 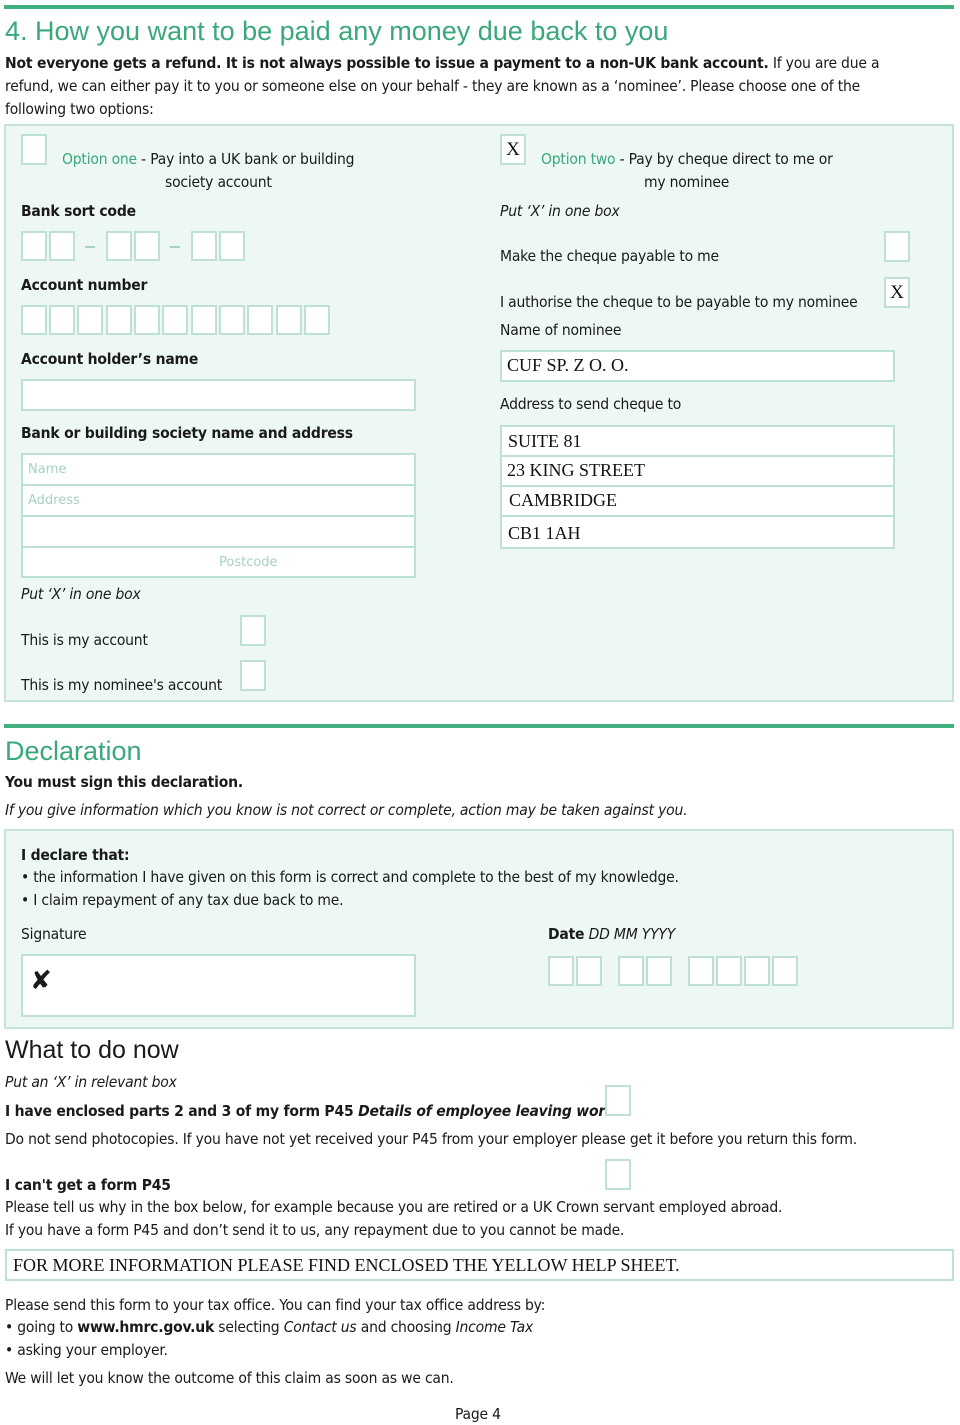 What do you see at coordinates (218, 562) in the screenshot?
I see `bank-postcode-input: Postcode` at bounding box center [218, 562].